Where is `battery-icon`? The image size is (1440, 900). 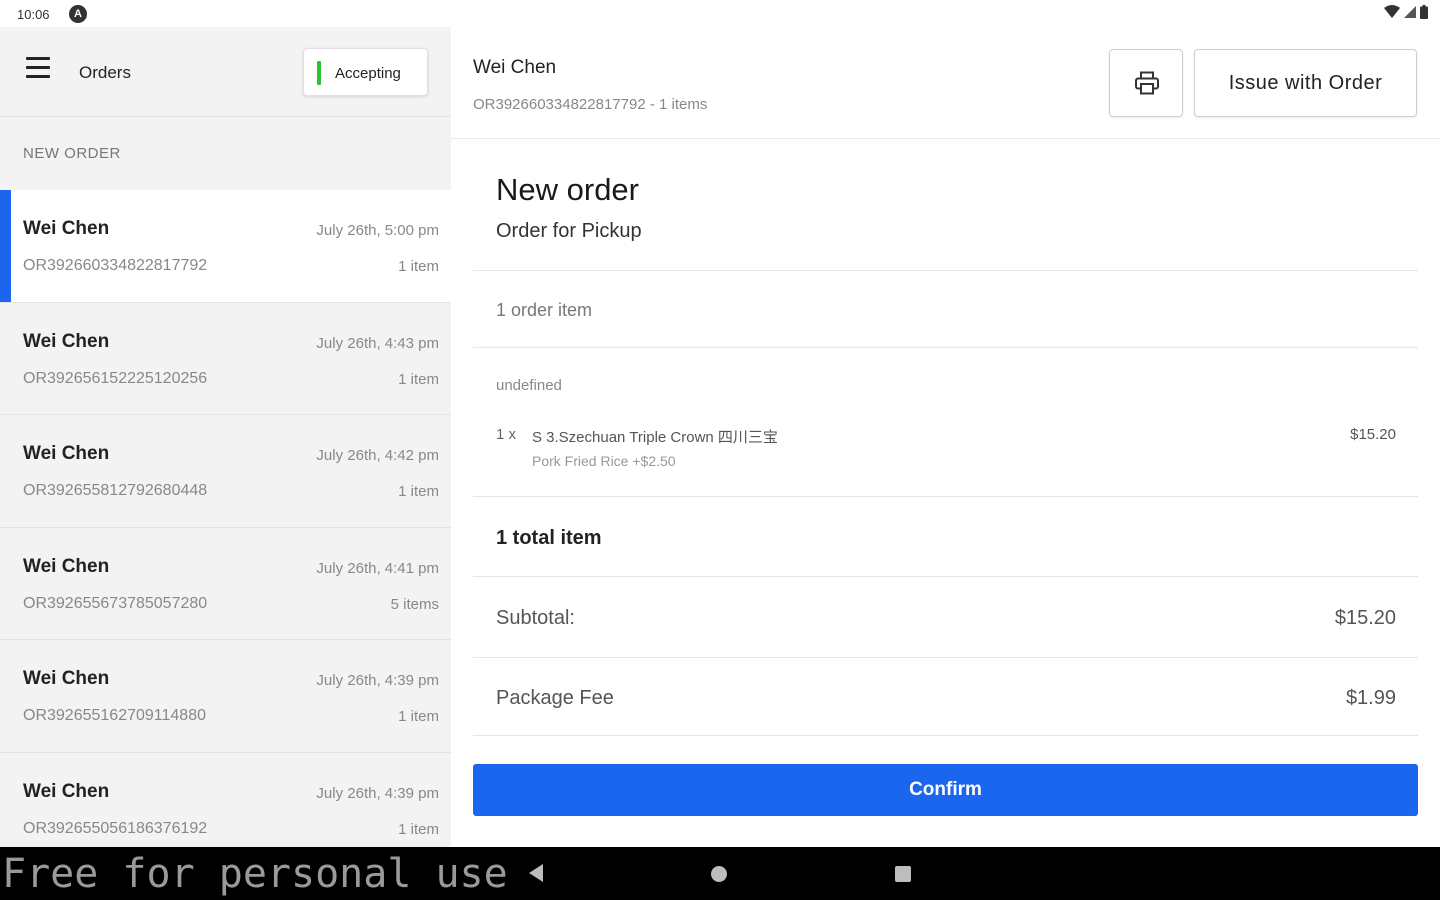 battery-icon is located at coordinates (1424, 12).